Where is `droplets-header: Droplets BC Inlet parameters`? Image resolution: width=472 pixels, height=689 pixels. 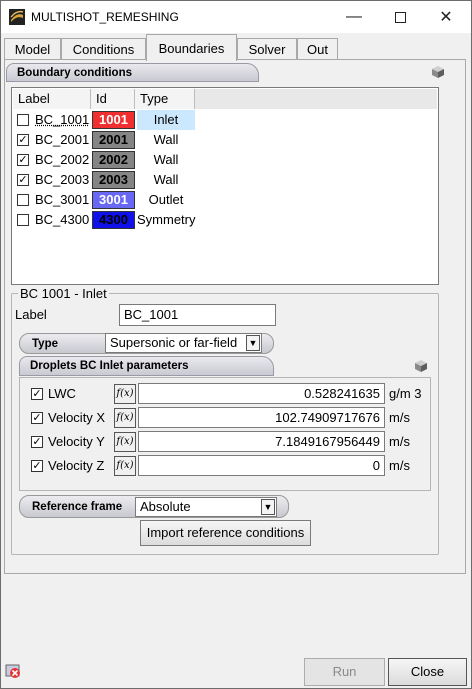 droplets-header: Droplets BC Inlet parameters is located at coordinates (146, 366).